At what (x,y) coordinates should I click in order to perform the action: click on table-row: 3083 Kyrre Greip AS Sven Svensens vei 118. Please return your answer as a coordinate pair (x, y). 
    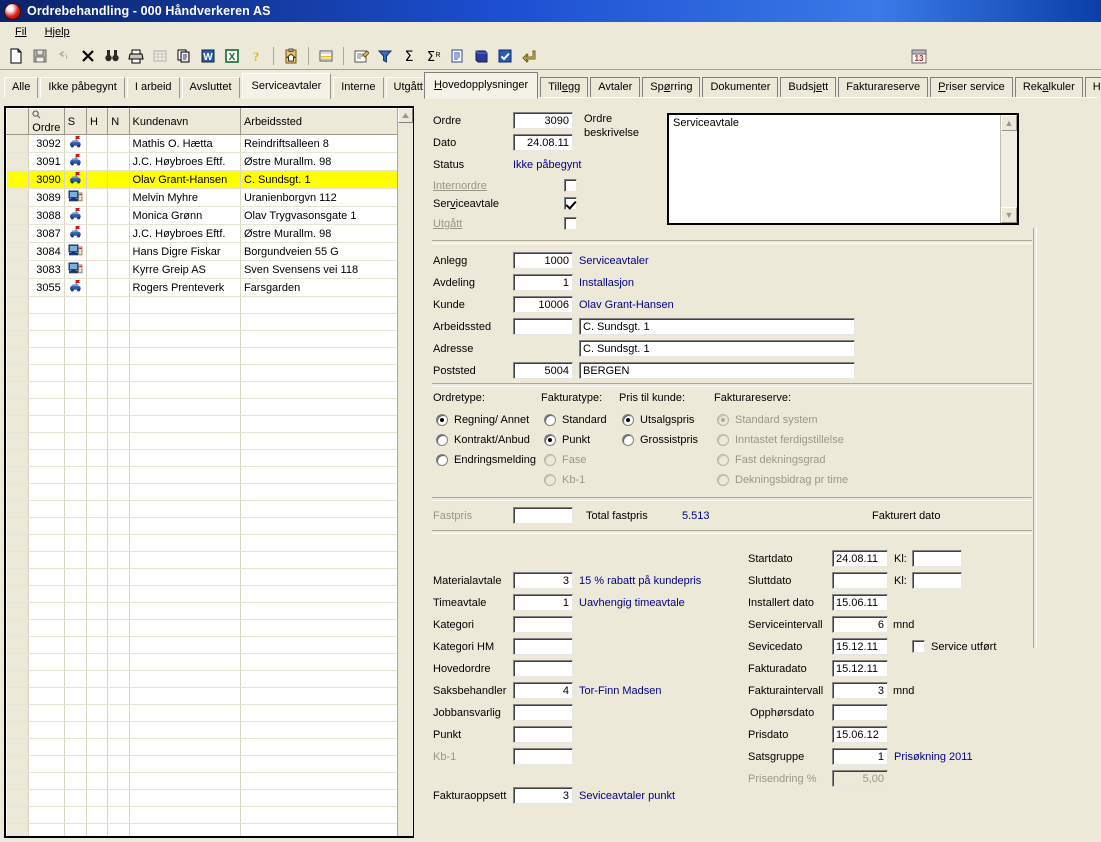
    Looking at the image, I should click on (204, 269).